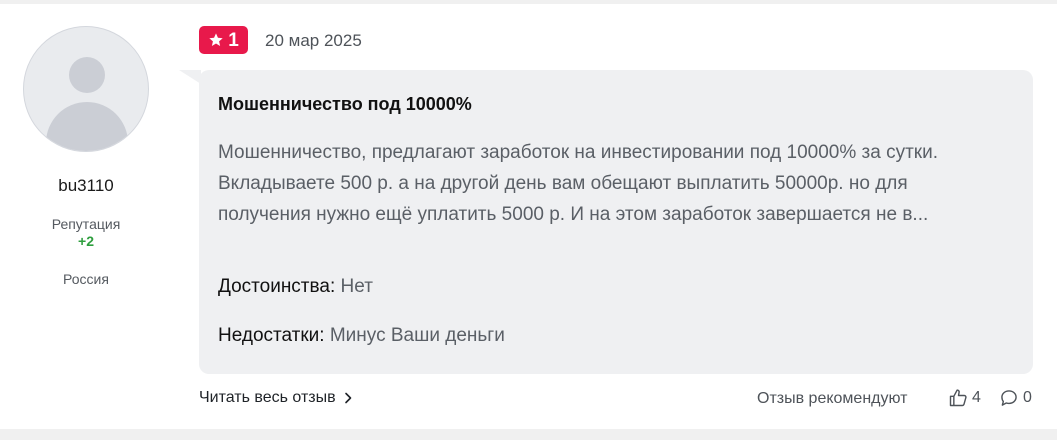 This screenshot has width=1057, height=440. Describe the element at coordinates (1009, 398) in the screenshot. I see `comment-icon` at that location.